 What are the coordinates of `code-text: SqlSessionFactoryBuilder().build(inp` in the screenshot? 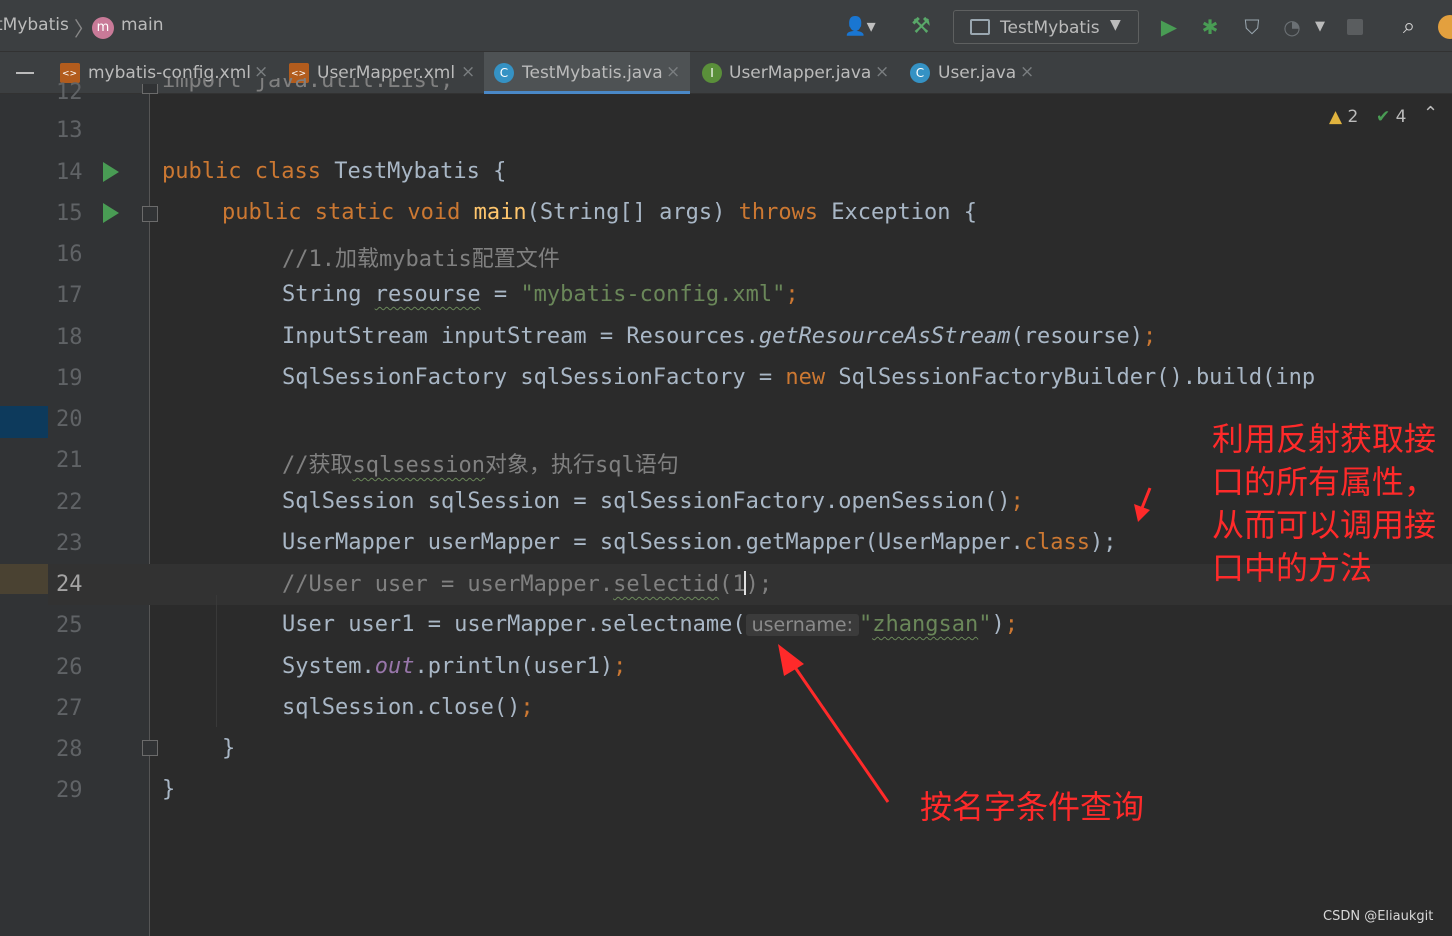 It's located at (1070, 377).